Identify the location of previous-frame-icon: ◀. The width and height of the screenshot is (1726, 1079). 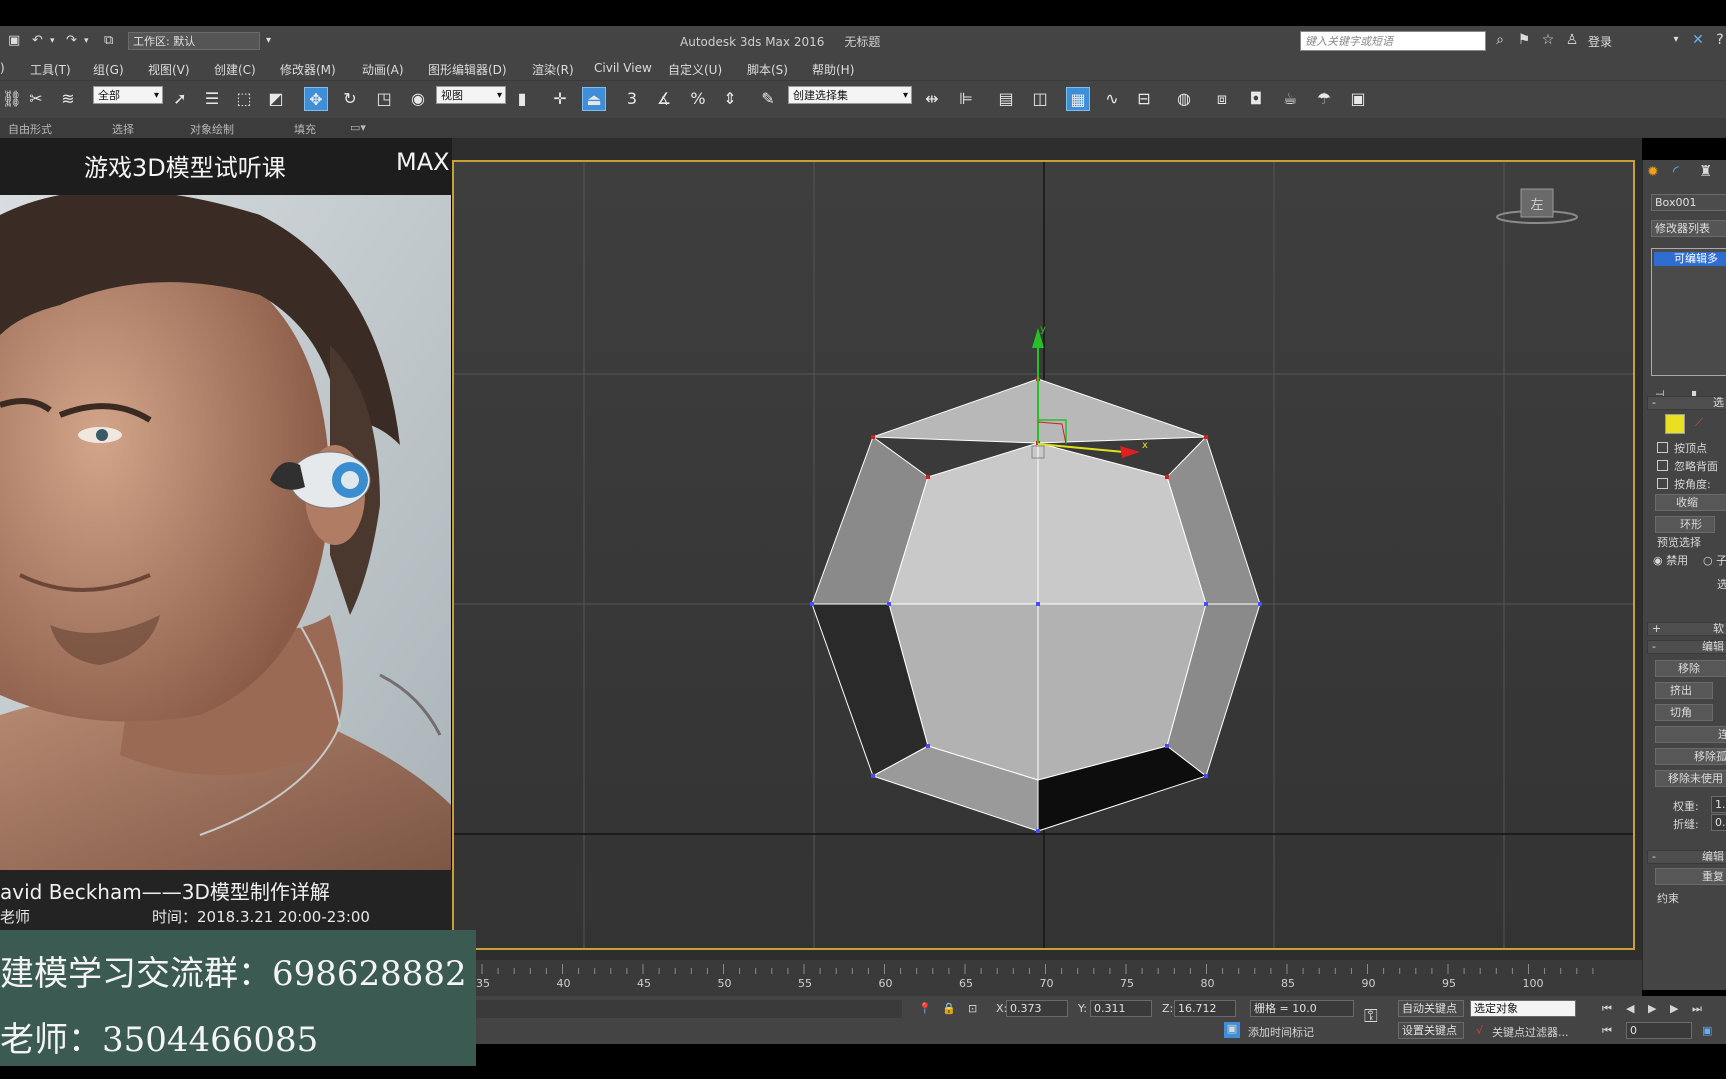
(1630, 1008).